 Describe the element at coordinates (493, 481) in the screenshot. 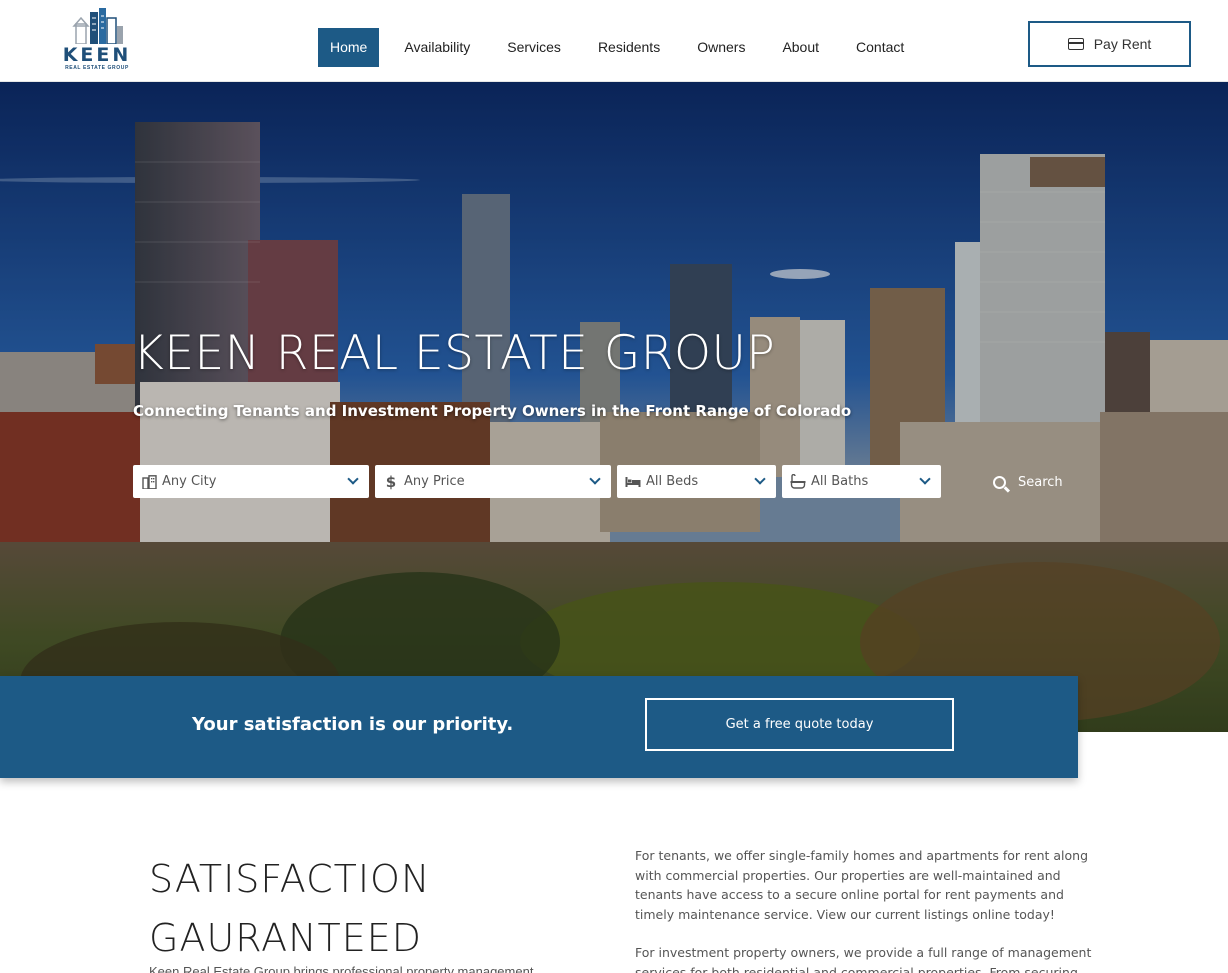

I see `price-select: $ Any Price` at that location.